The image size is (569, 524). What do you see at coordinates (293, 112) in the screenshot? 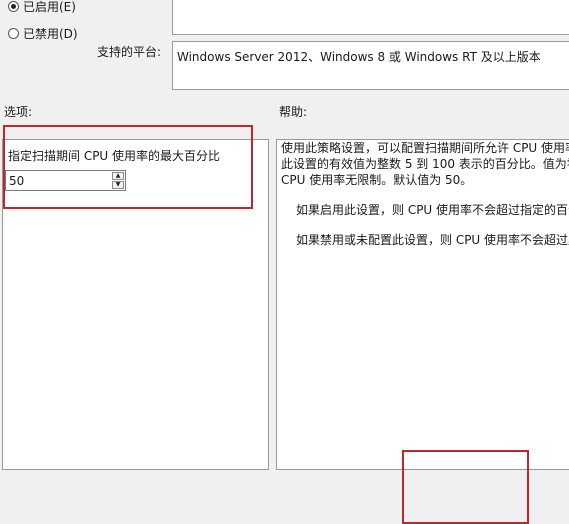
I see `help-title: 帮助:` at bounding box center [293, 112].